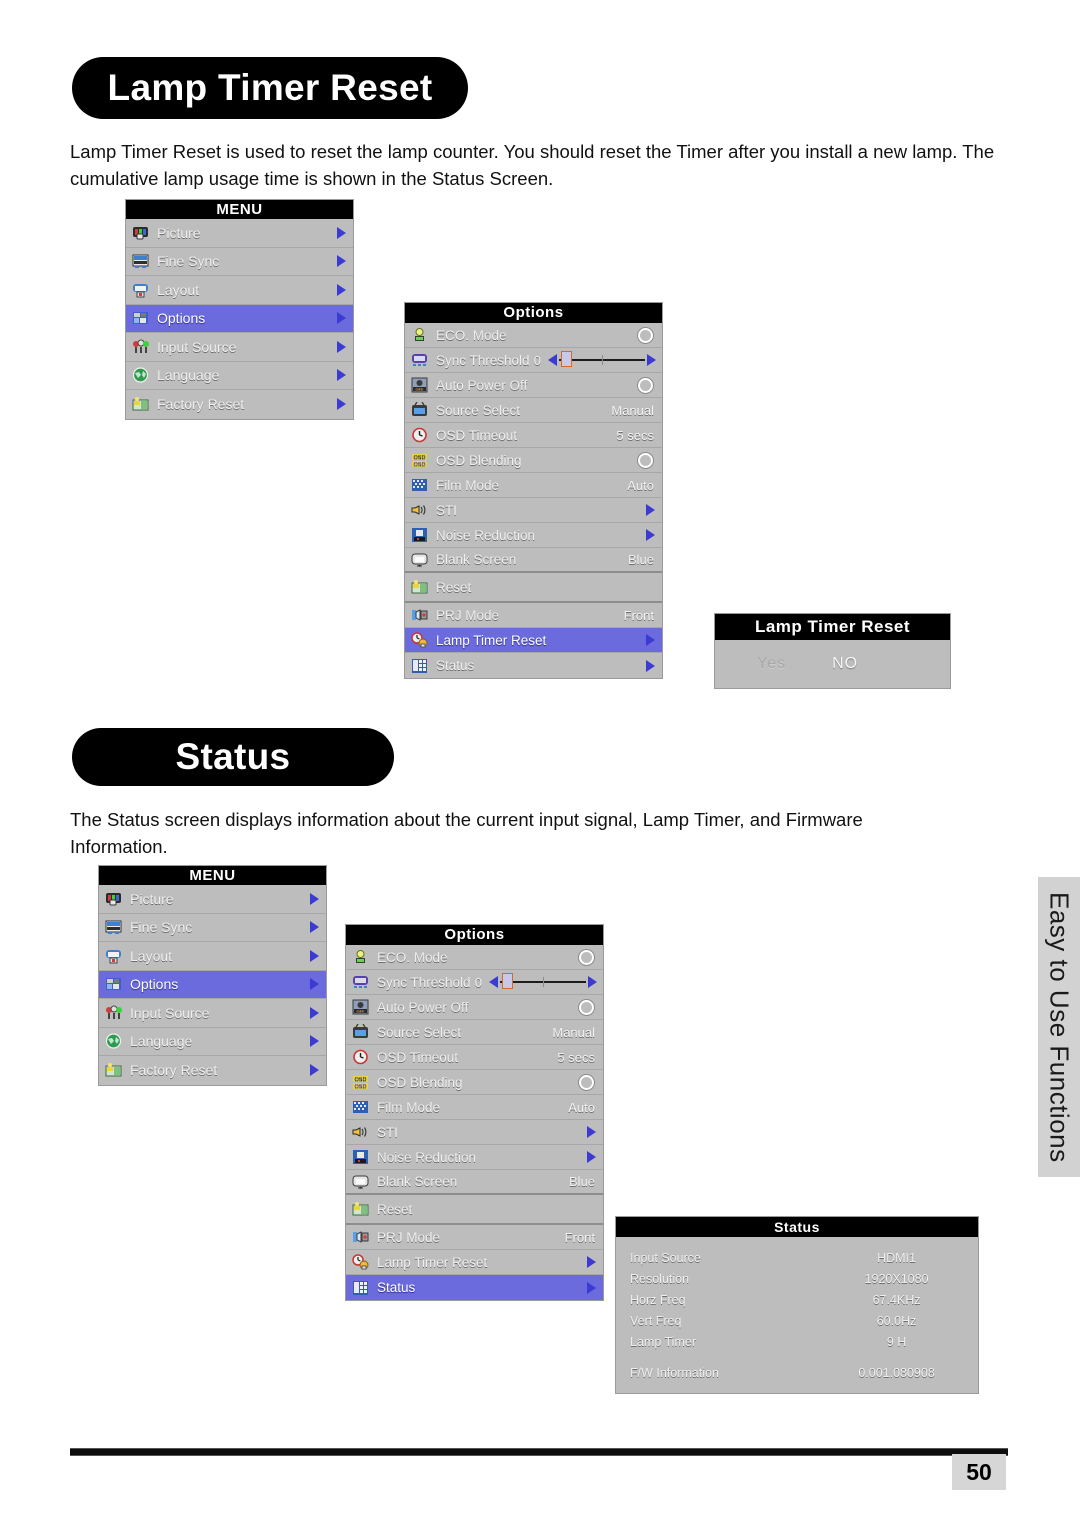 This screenshot has width=1080, height=1534. What do you see at coordinates (660, 1278) in the screenshot?
I see `status-key: Resolution` at bounding box center [660, 1278].